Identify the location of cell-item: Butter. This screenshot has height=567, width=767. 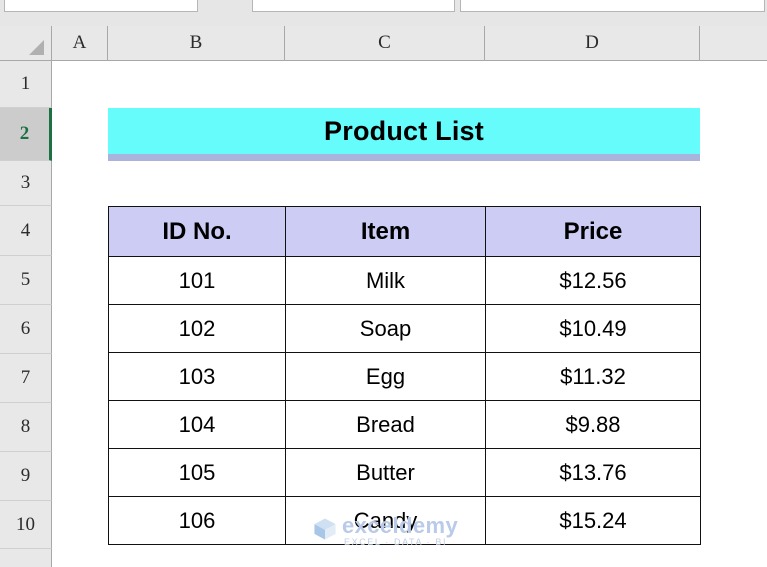
(385, 472).